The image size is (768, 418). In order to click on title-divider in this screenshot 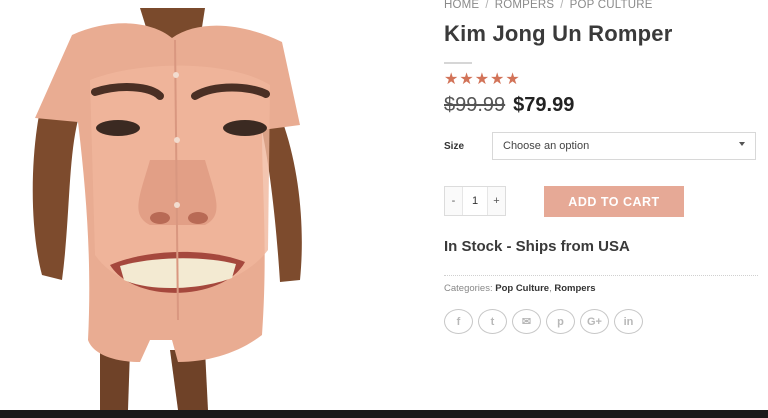, I will do `click(458, 63)`.